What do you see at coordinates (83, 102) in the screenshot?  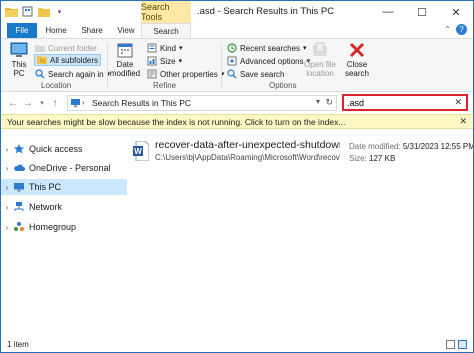 I see `breadcrumb-chevron-icon: ›` at bounding box center [83, 102].